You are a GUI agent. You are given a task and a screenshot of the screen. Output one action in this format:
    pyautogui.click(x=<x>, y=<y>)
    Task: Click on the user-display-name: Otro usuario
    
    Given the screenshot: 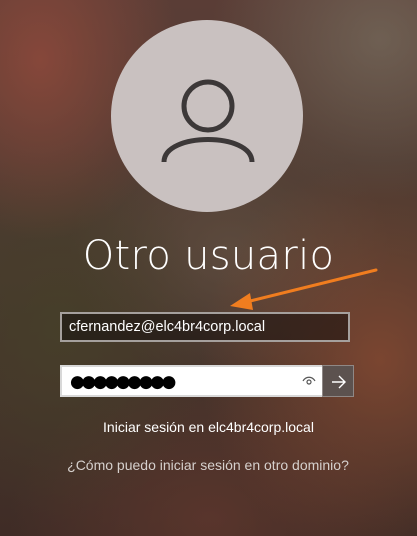 What is the action you would take?
    pyautogui.click(x=208, y=256)
    